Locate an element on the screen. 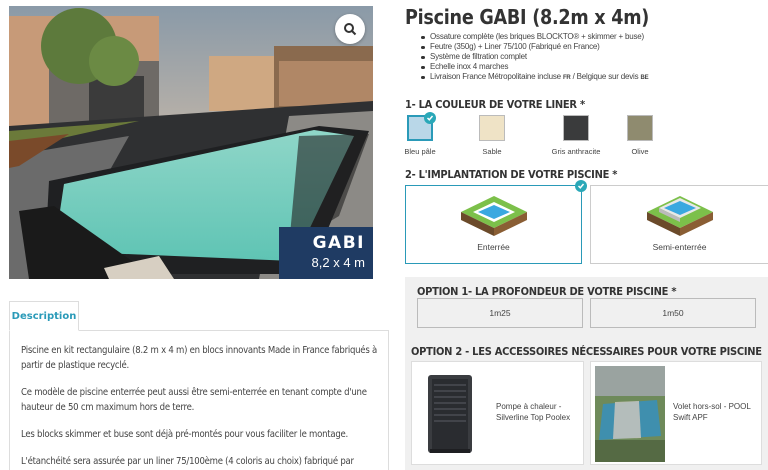  accessory-heat-pump: Pompe à chaleur - Silverline Top Poolex is located at coordinates (497, 413).